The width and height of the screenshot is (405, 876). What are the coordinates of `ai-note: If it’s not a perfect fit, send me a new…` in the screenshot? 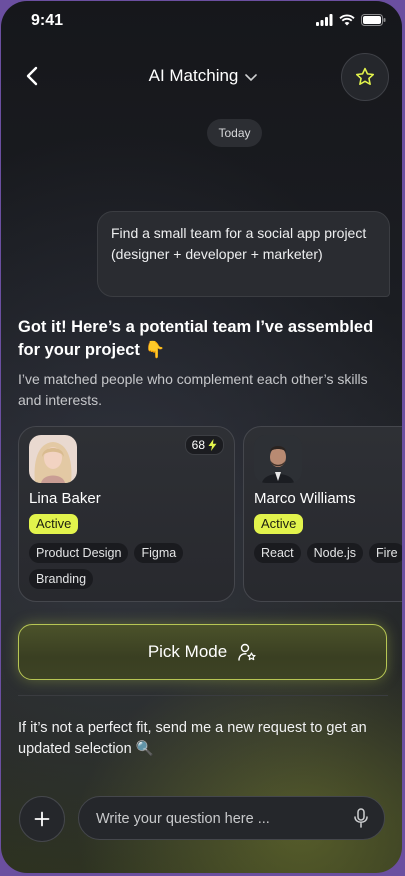 It's located at (192, 738).